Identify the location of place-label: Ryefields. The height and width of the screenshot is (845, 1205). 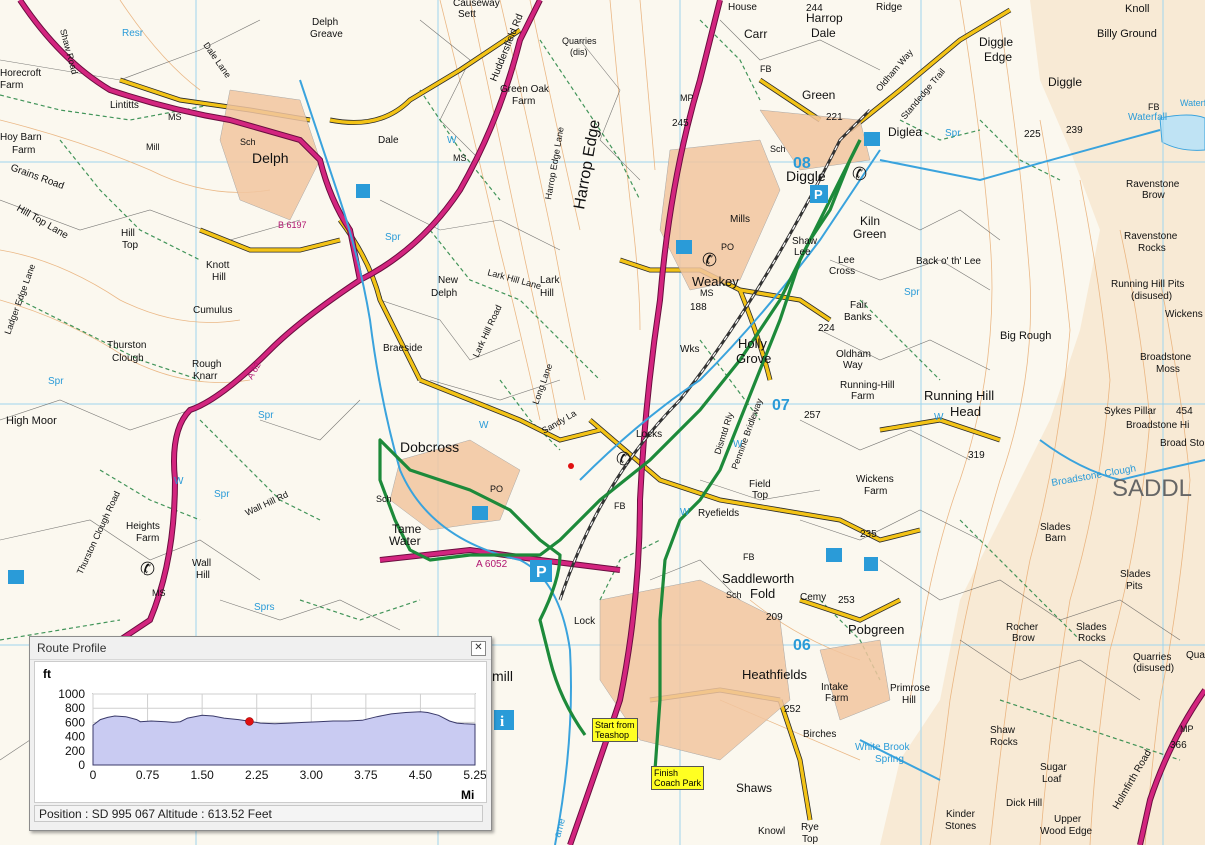
(718, 513).